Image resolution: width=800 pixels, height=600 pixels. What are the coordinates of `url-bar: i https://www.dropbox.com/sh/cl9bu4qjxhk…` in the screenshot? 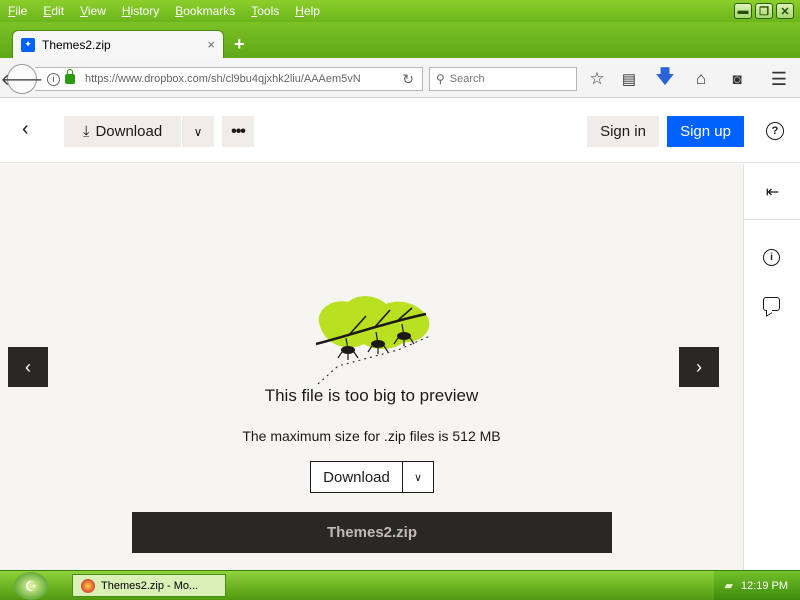 It's located at (229, 79).